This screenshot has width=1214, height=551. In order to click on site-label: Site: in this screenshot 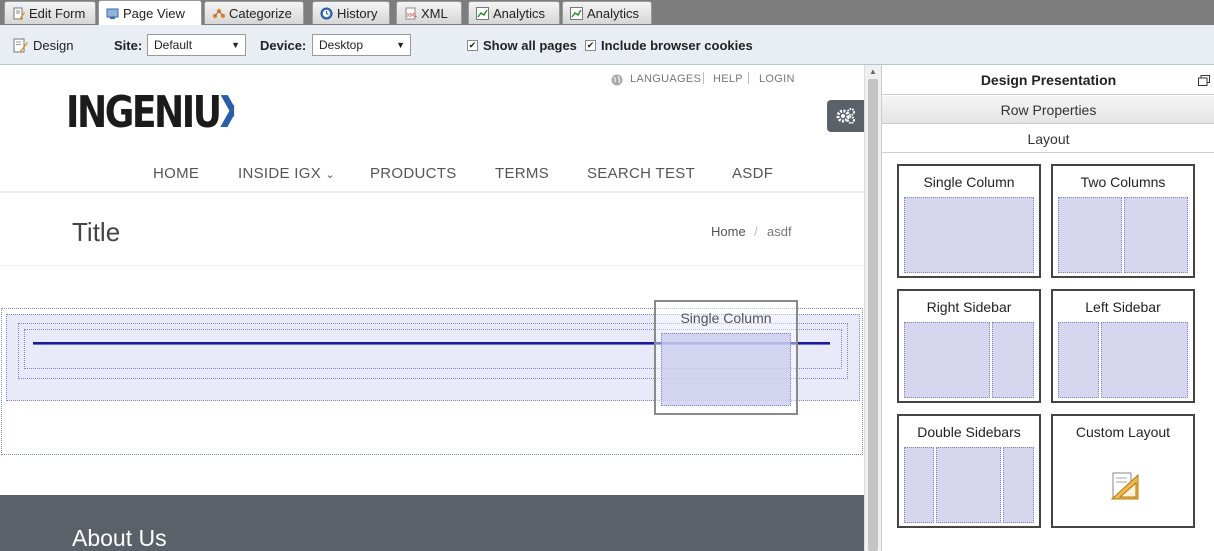, I will do `click(128, 45)`.